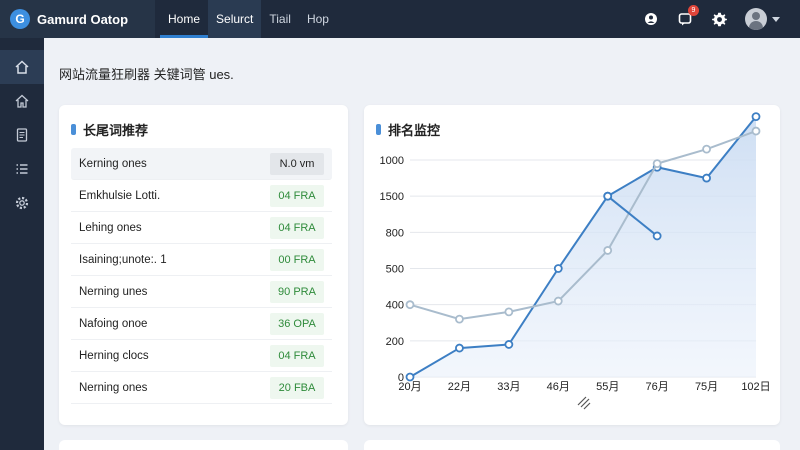 The width and height of the screenshot is (800, 450). Describe the element at coordinates (114, 355) in the screenshot. I see `keyword-name: Herning clocs` at that location.